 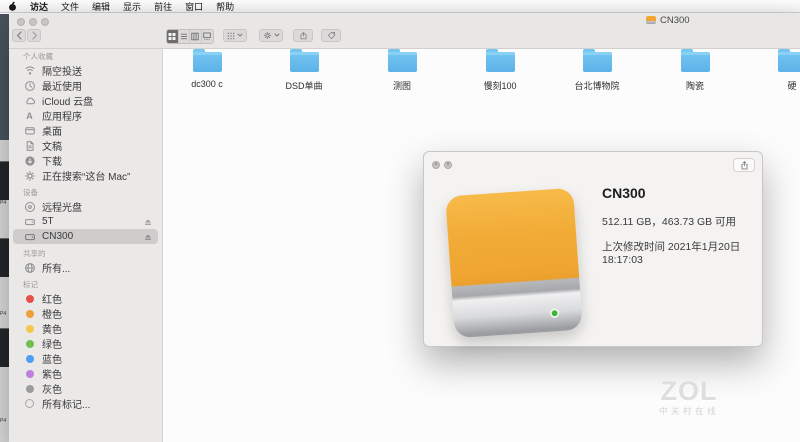 I want to click on forward-button, so click(x=34, y=35).